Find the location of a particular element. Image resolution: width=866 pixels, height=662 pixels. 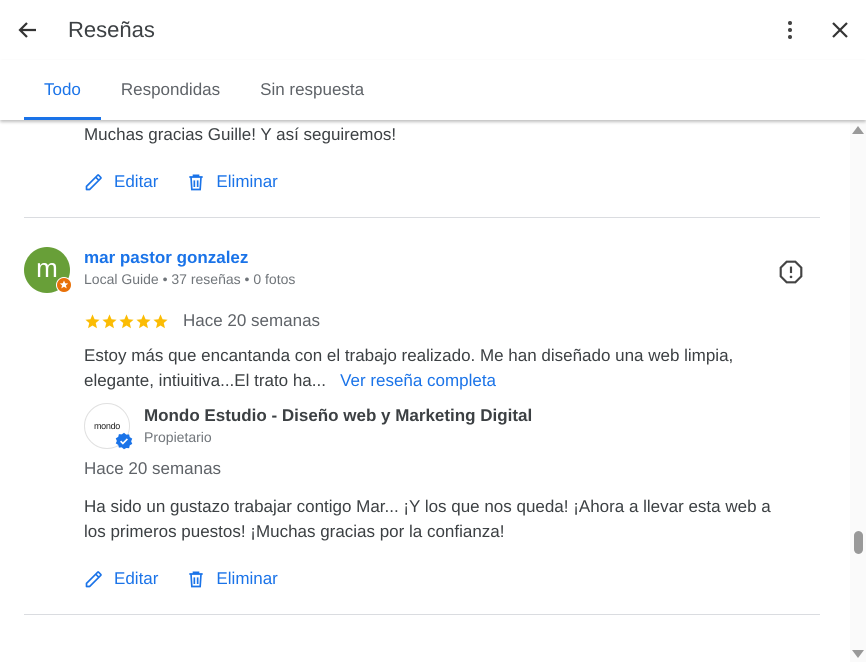

avatar: m is located at coordinates (47, 270).